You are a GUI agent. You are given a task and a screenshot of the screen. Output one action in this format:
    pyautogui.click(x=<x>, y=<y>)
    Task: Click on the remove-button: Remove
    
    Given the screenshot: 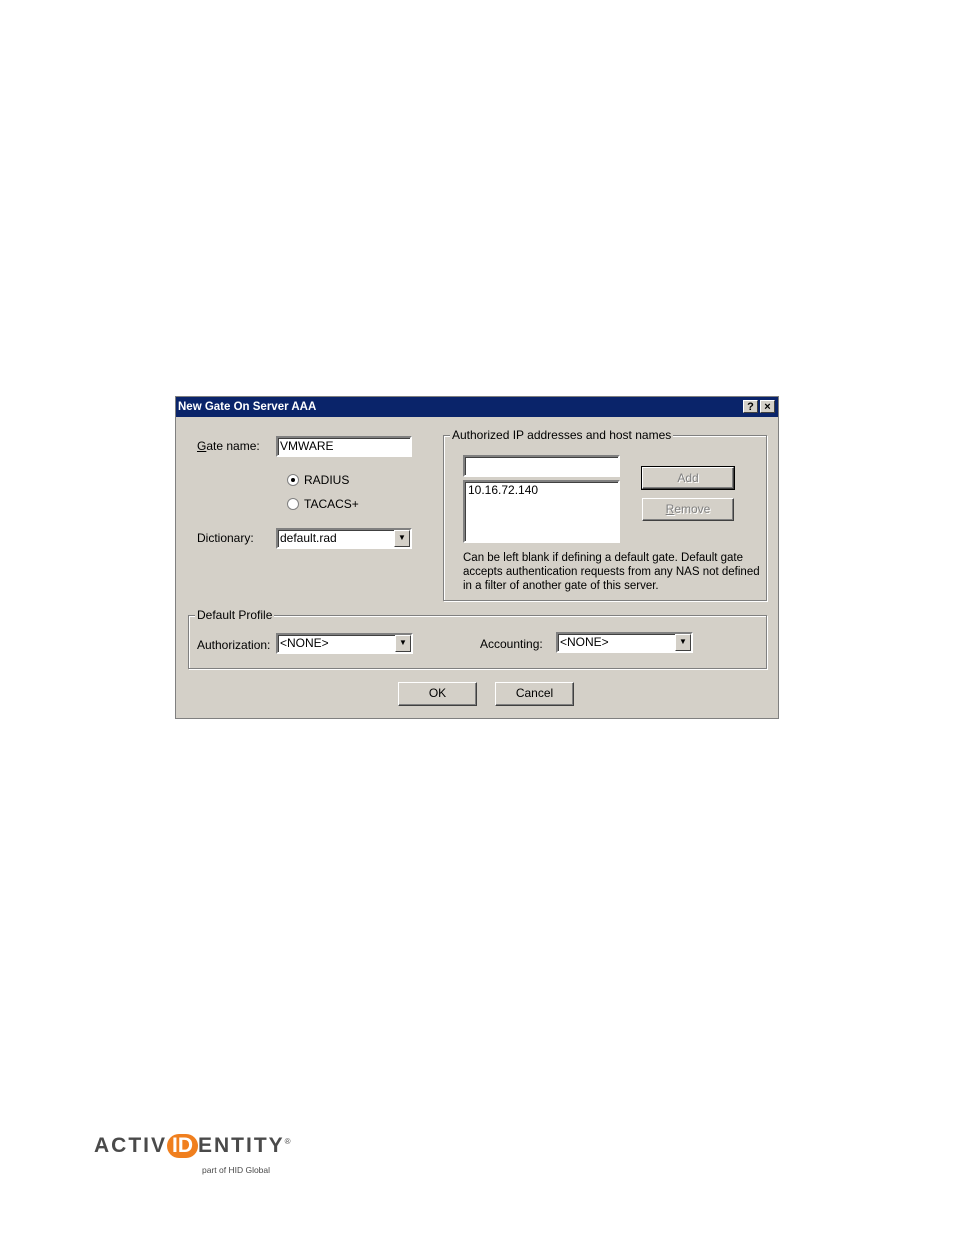 What is the action you would take?
    pyautogui.click(x=688, y=509)
    